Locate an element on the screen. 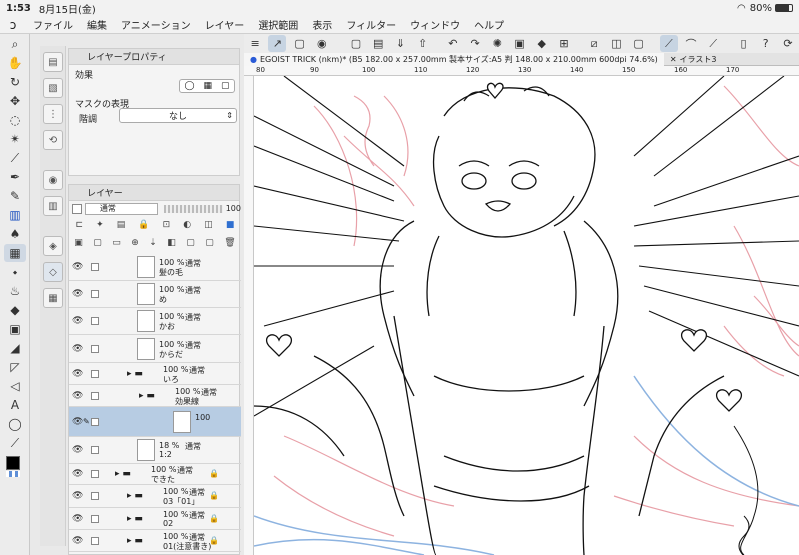  copy-icon: ▢ is located at coordinates (190, 243).